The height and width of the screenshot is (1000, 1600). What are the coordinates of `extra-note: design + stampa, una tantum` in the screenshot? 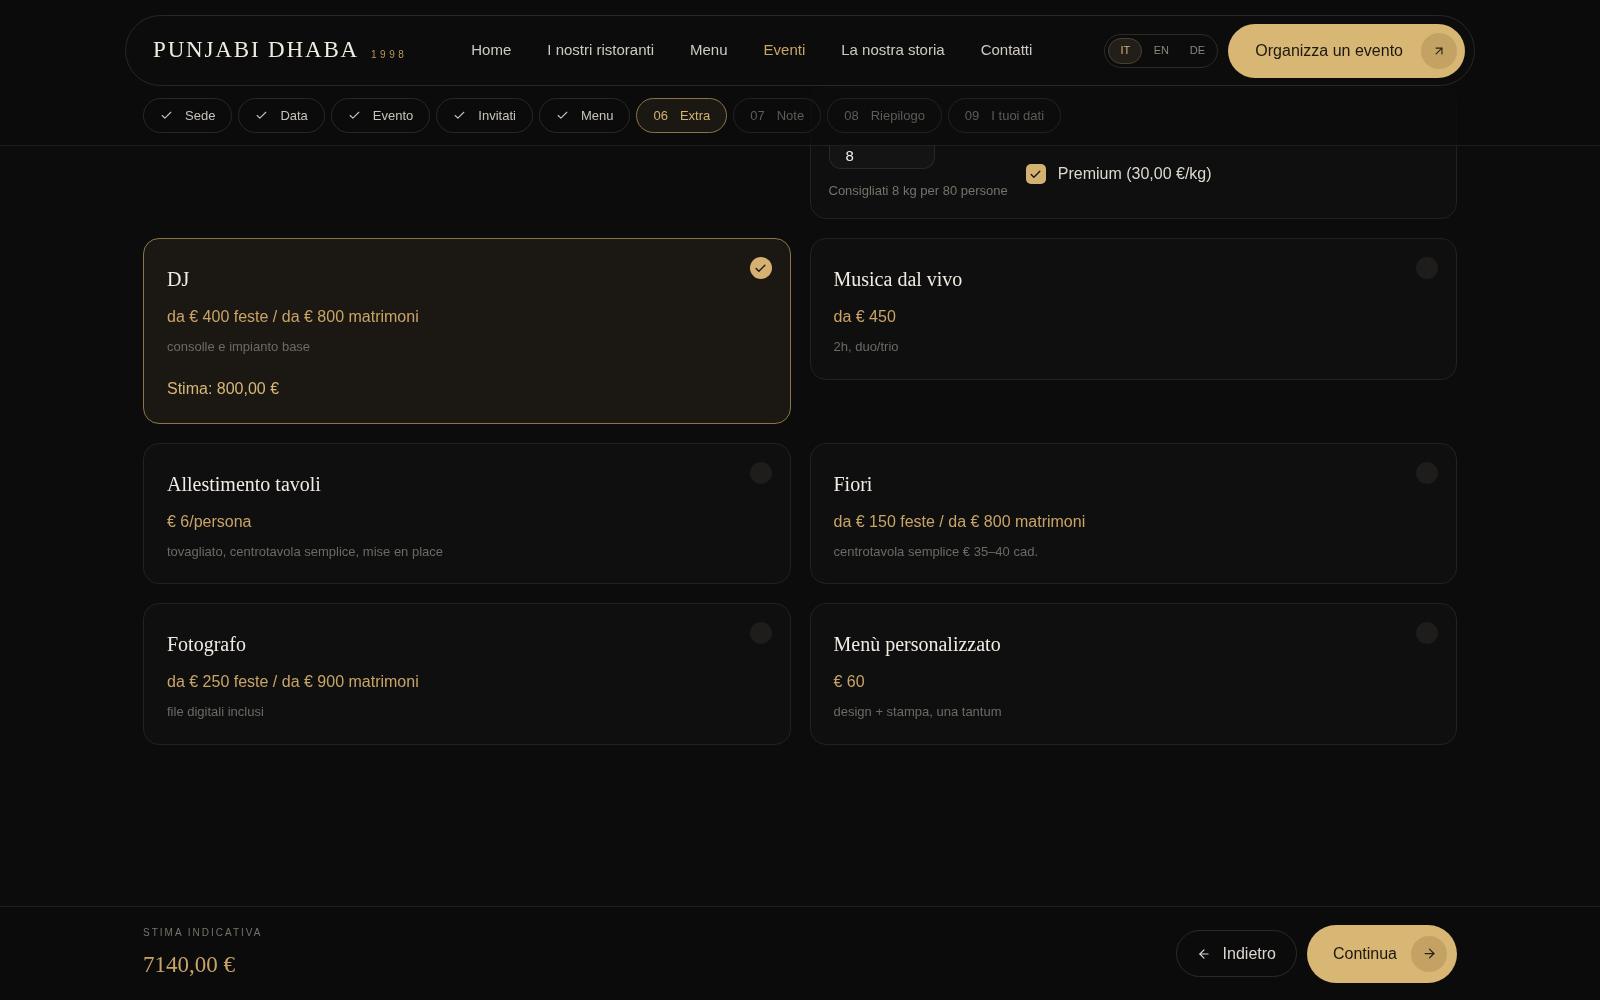 It's located at (918, 712).